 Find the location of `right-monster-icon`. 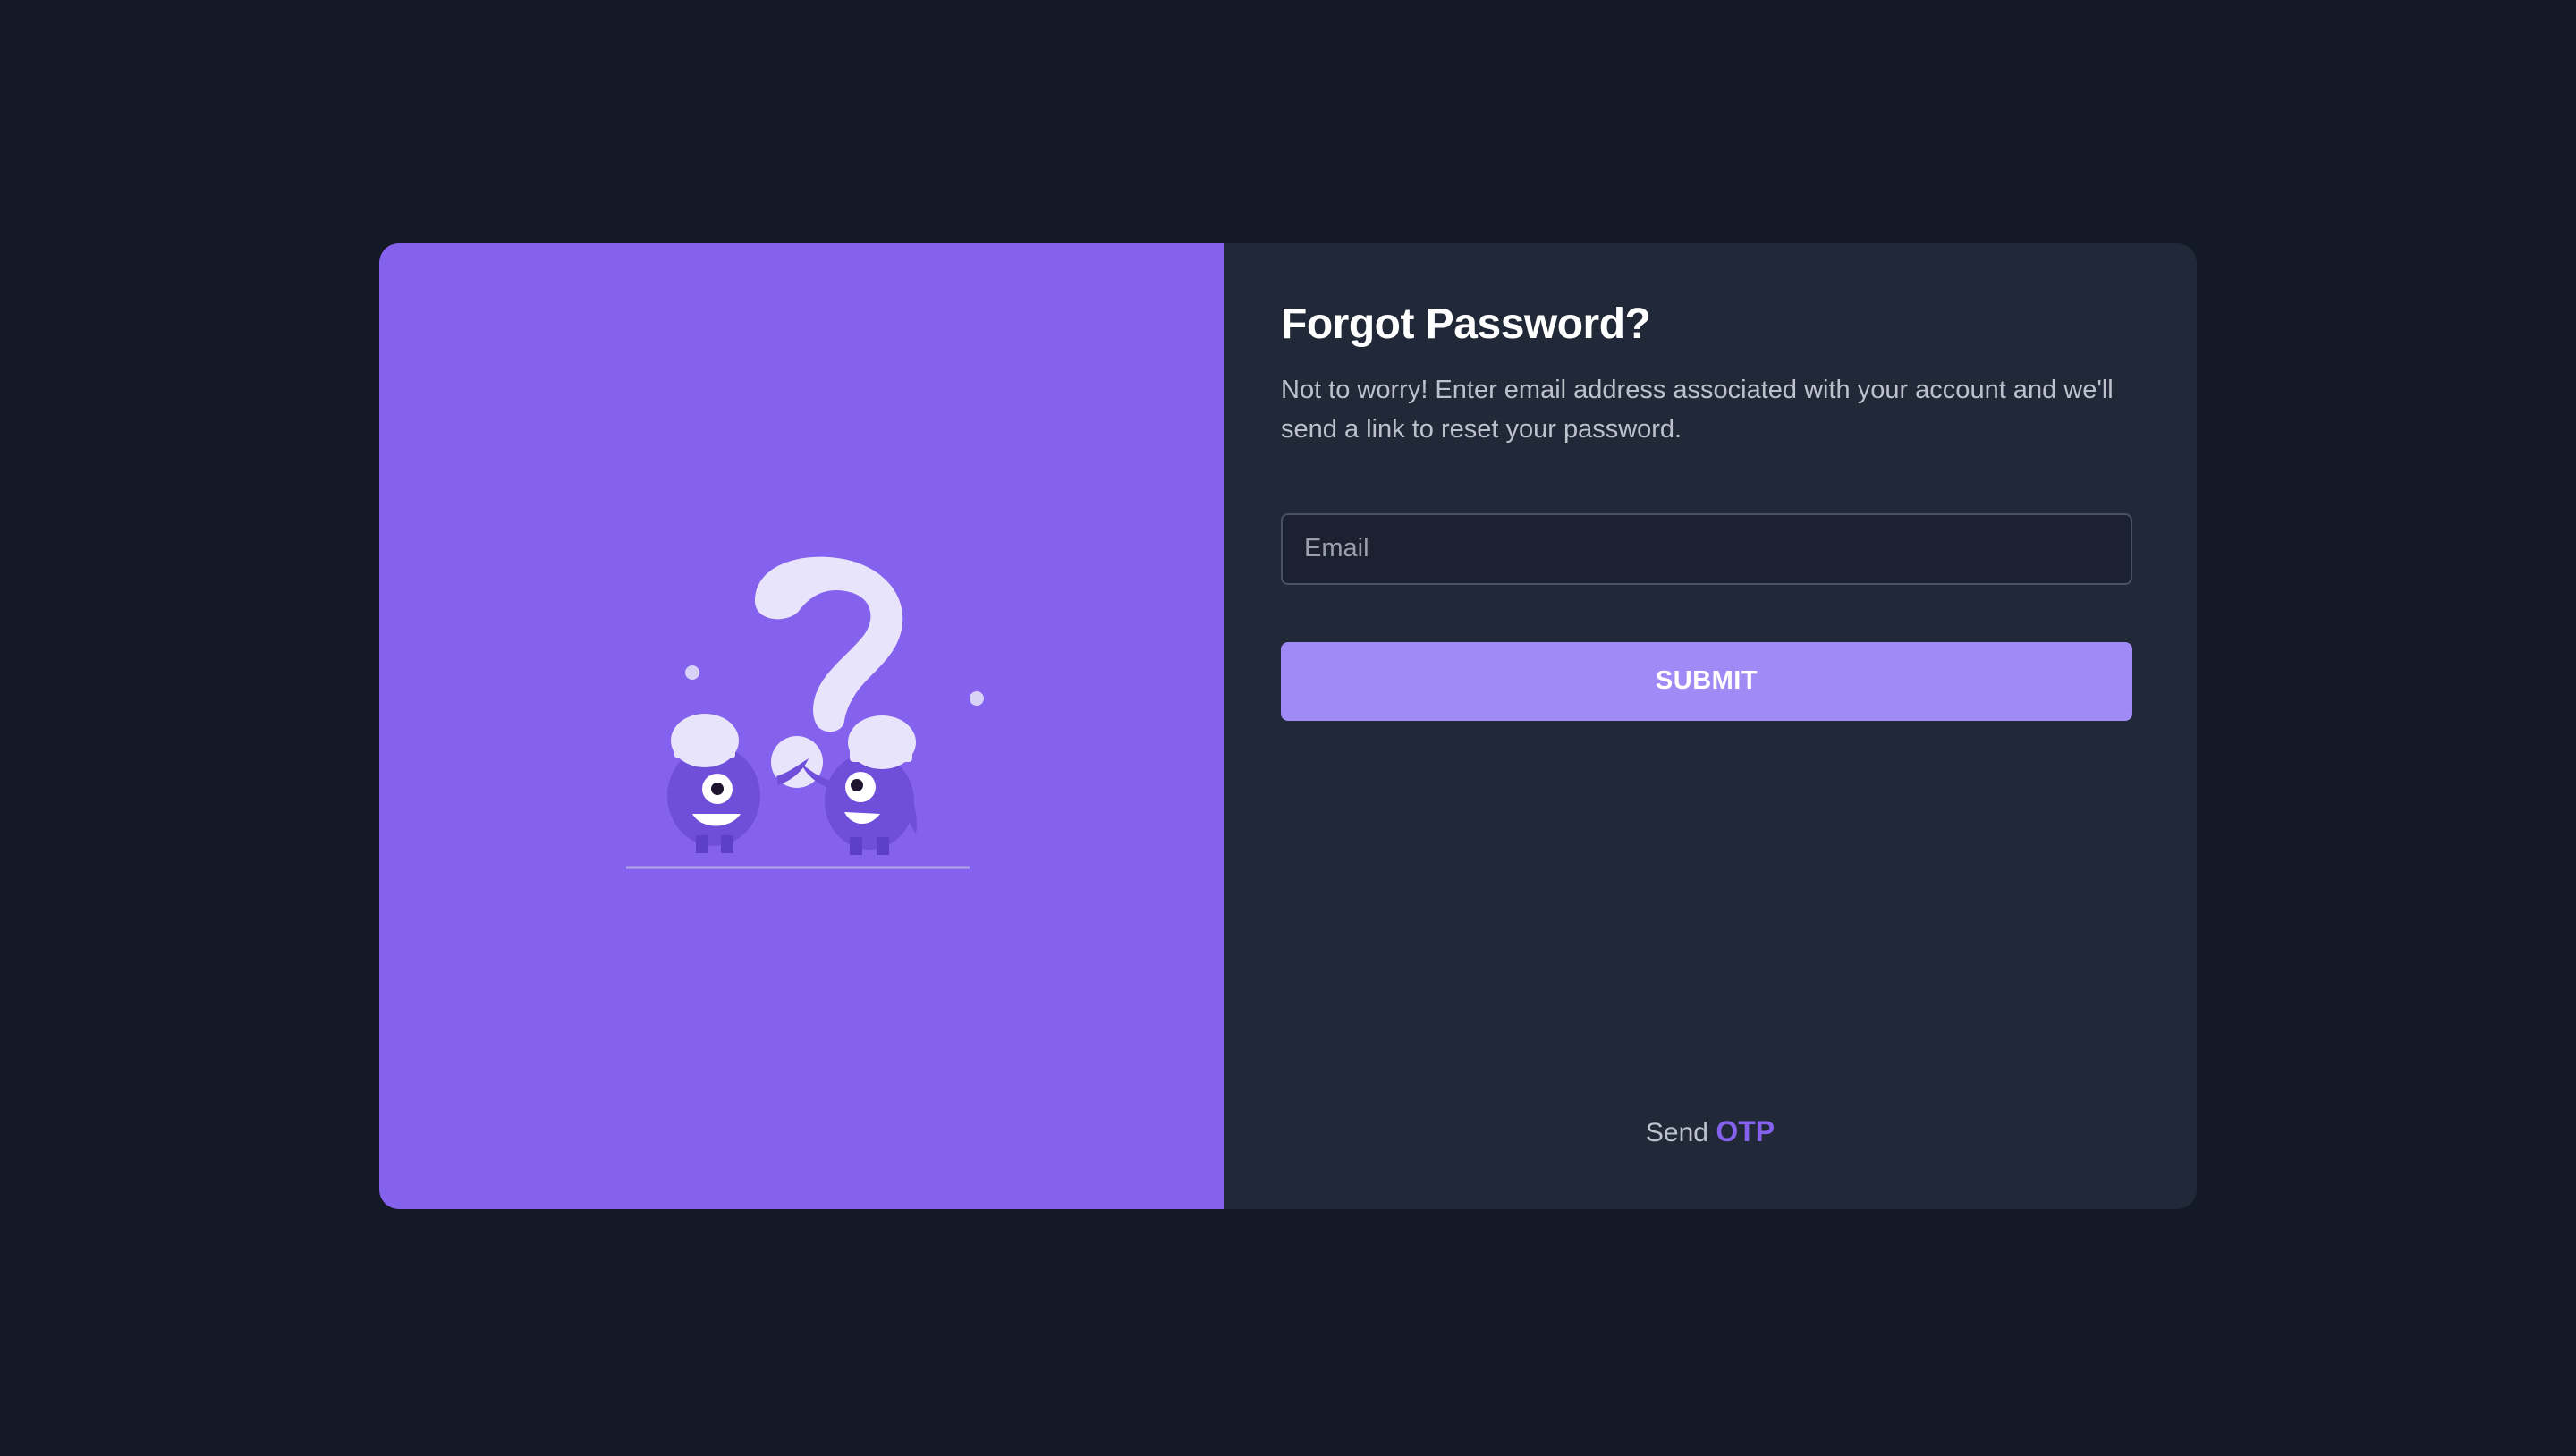

right-monster-icon is located at coordinates (859, 785).